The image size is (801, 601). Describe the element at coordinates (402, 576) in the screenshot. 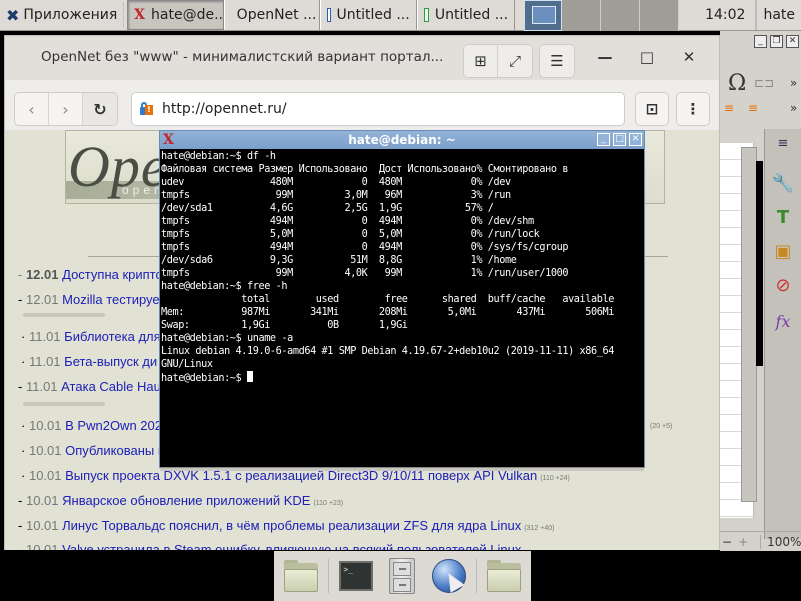

I see `file-cabinet-icon` at that location.